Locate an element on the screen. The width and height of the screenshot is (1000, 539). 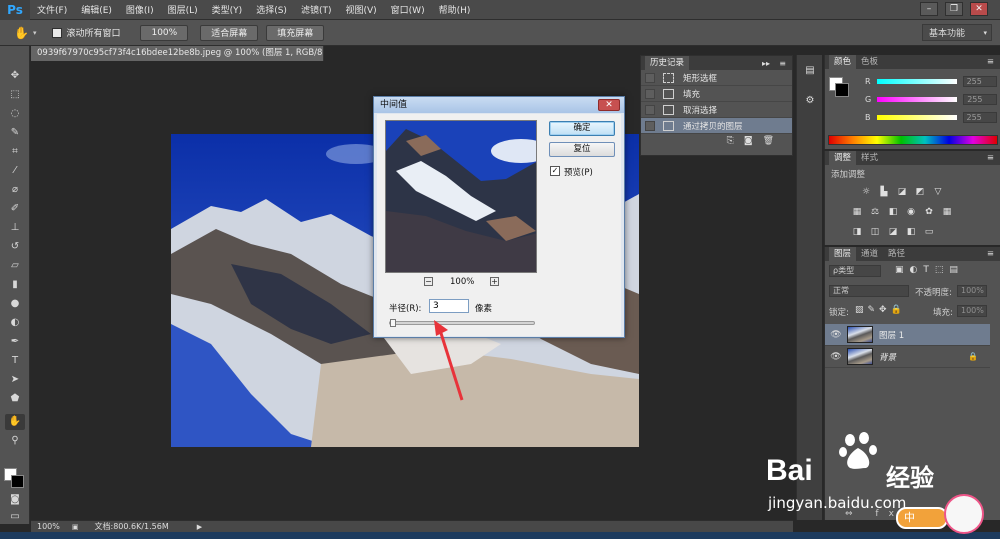
history-item: 矩形选框 is located at coordinates (716, 78).